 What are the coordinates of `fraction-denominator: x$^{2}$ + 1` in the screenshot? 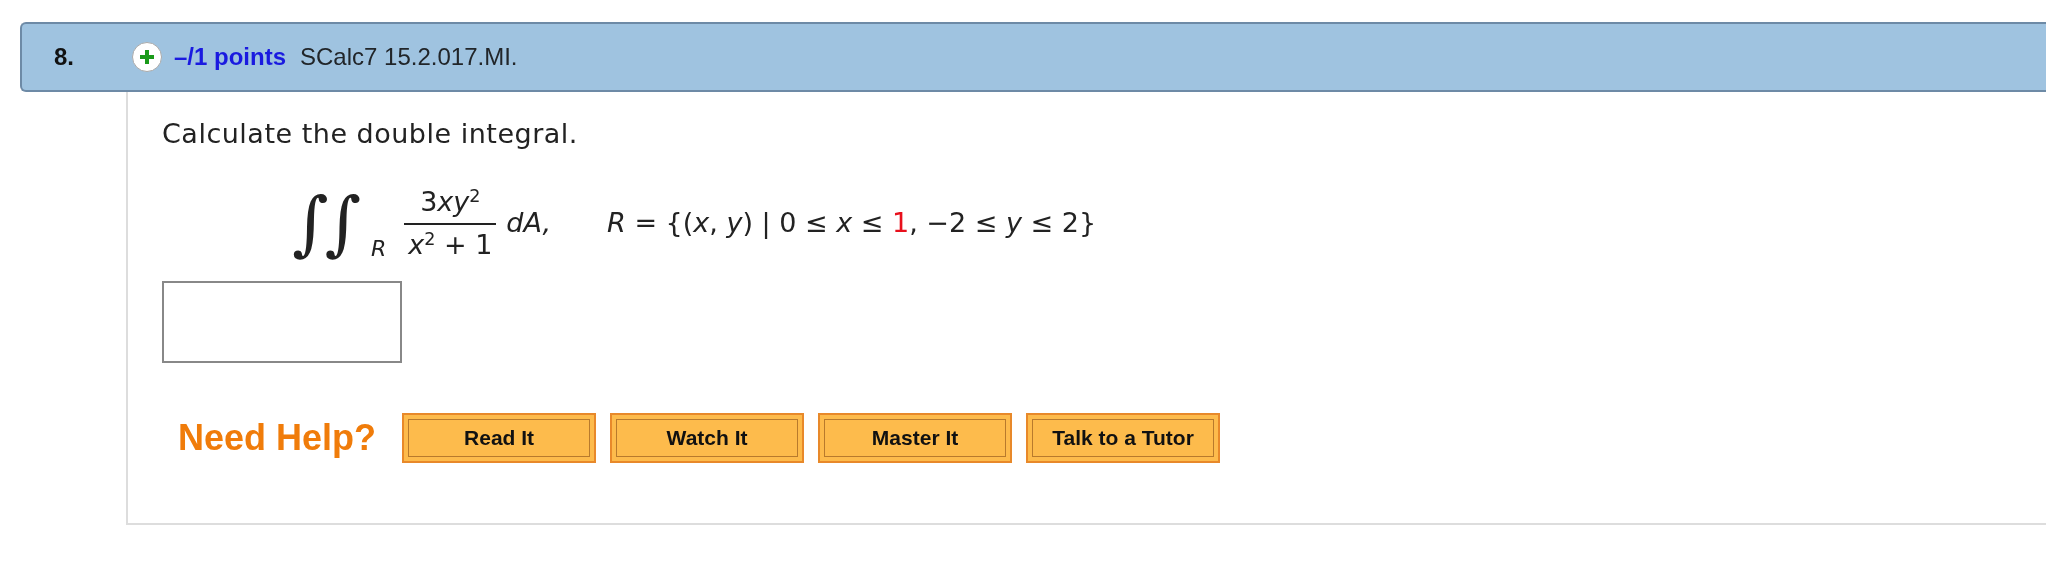 It's located at (450, 244).